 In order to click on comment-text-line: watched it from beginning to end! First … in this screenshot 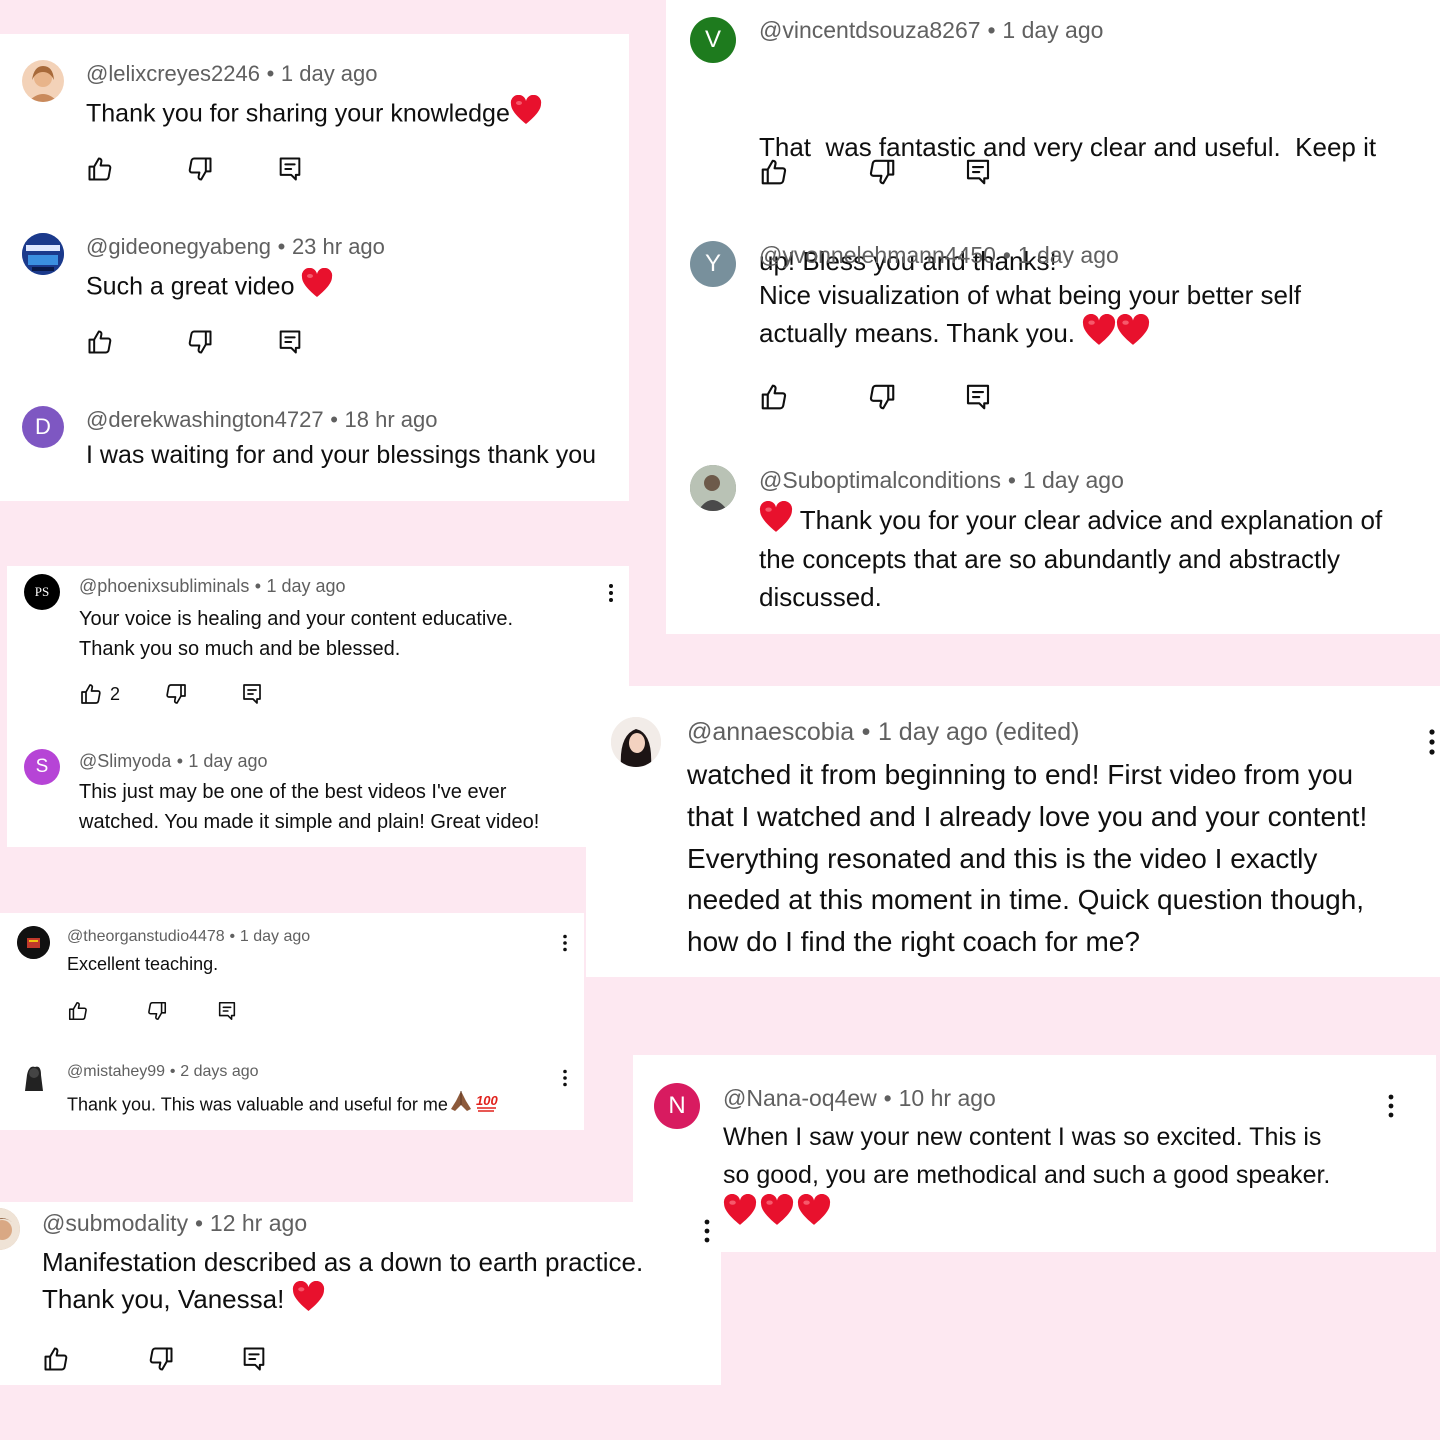, I will do `click(1020, 774)`.